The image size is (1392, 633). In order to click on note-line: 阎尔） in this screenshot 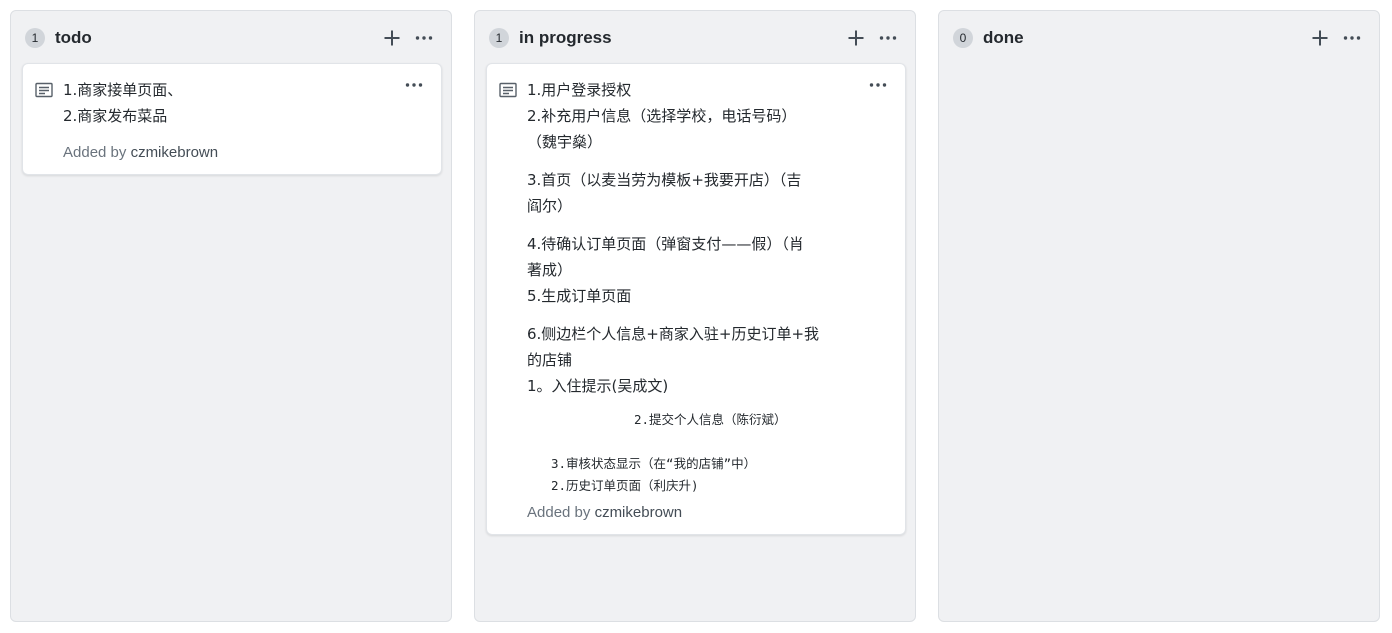, I will do `click(550, 206)`.